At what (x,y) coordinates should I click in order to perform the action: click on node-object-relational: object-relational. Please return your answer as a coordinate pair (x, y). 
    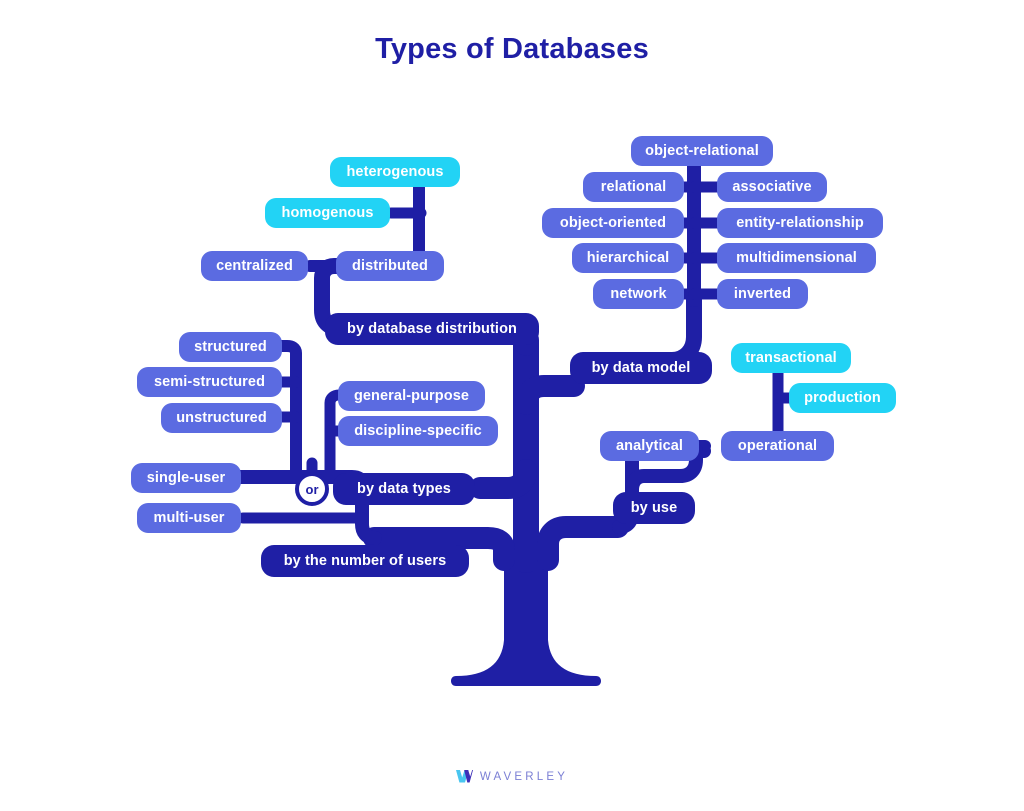
    Looking at the image, I should click on (702, 151).